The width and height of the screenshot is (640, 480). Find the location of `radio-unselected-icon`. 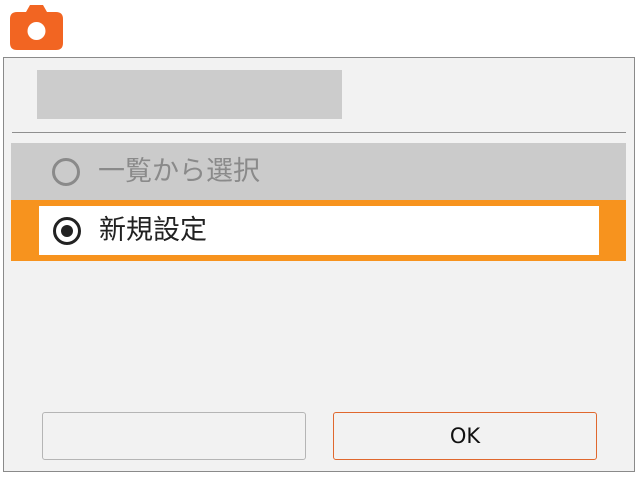

radio-unselected-icon is located at coordinates (66, 171).